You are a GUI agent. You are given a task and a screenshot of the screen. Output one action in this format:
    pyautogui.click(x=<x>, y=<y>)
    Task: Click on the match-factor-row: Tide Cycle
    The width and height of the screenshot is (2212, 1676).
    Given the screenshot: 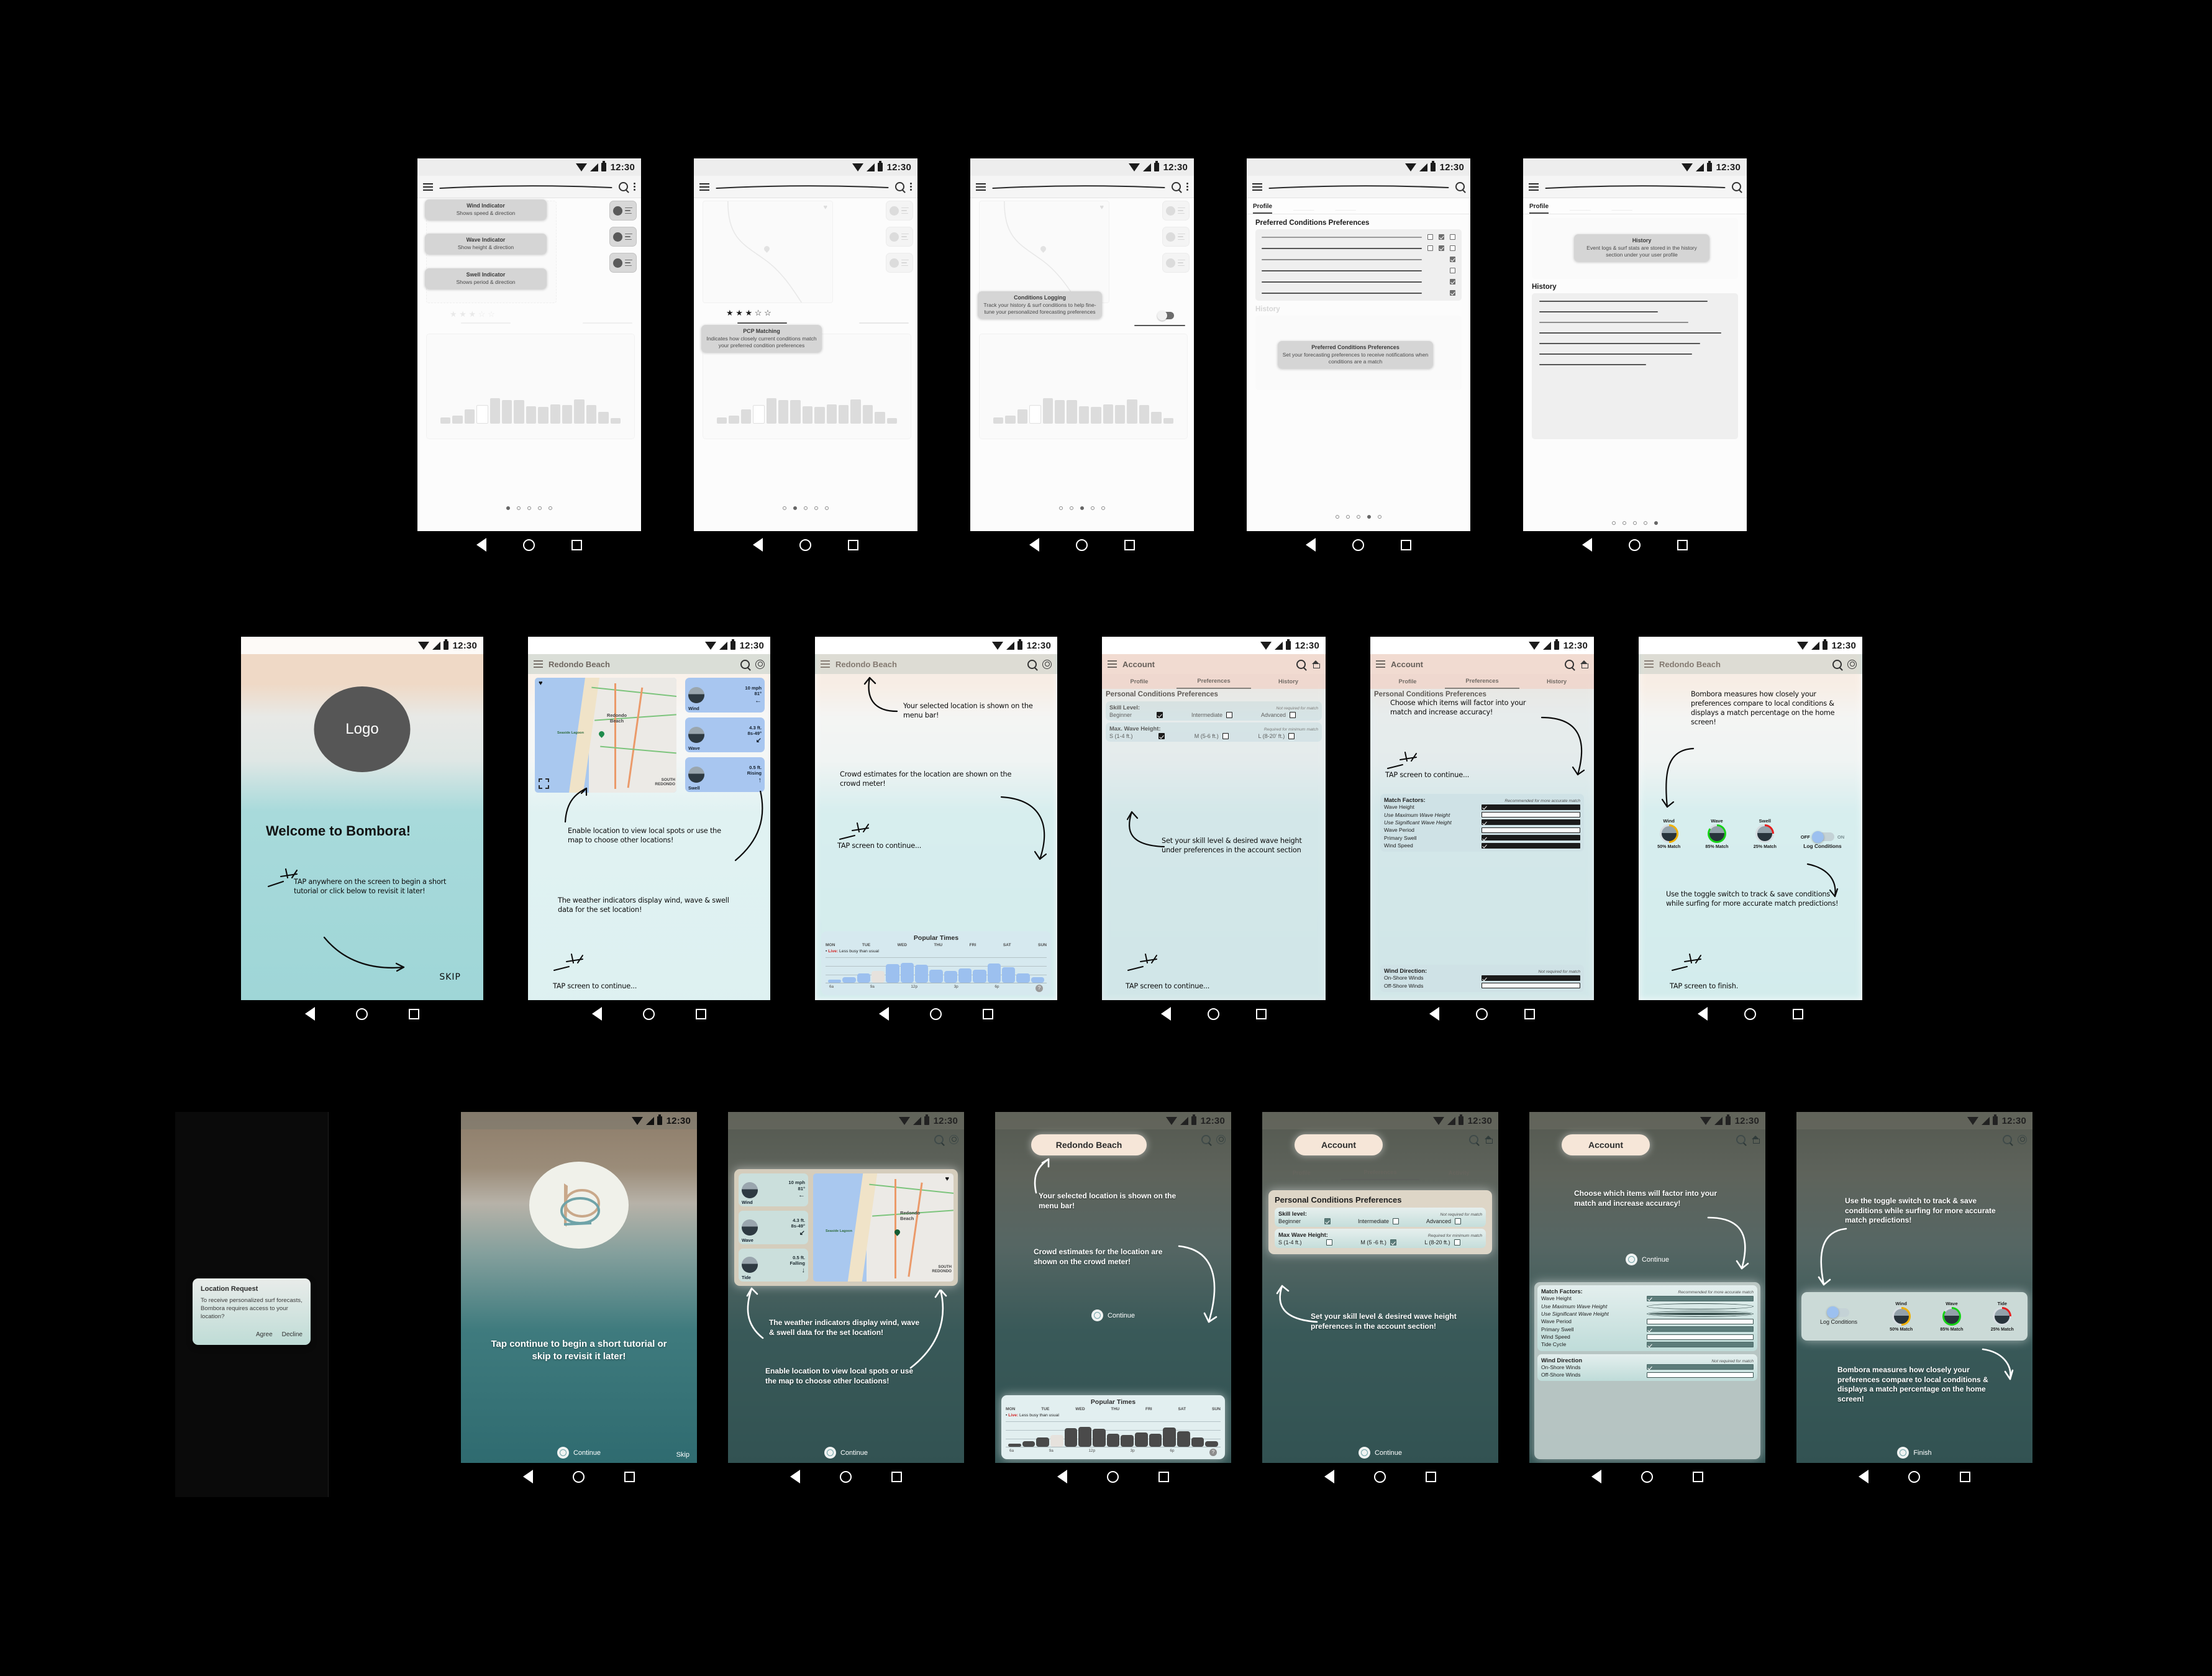 What is the action you would take?
    pyautogui.click(x=1647, y=1344)
    